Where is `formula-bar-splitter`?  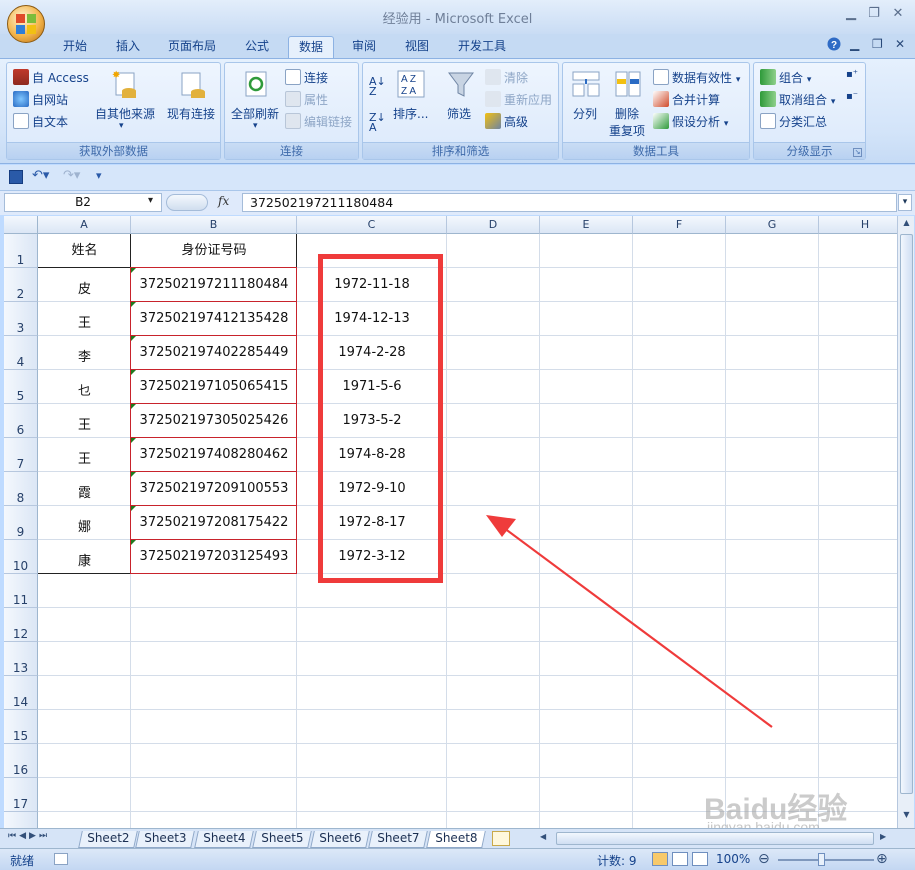
formula-bar-splitter is located at coordinates (187, 202).